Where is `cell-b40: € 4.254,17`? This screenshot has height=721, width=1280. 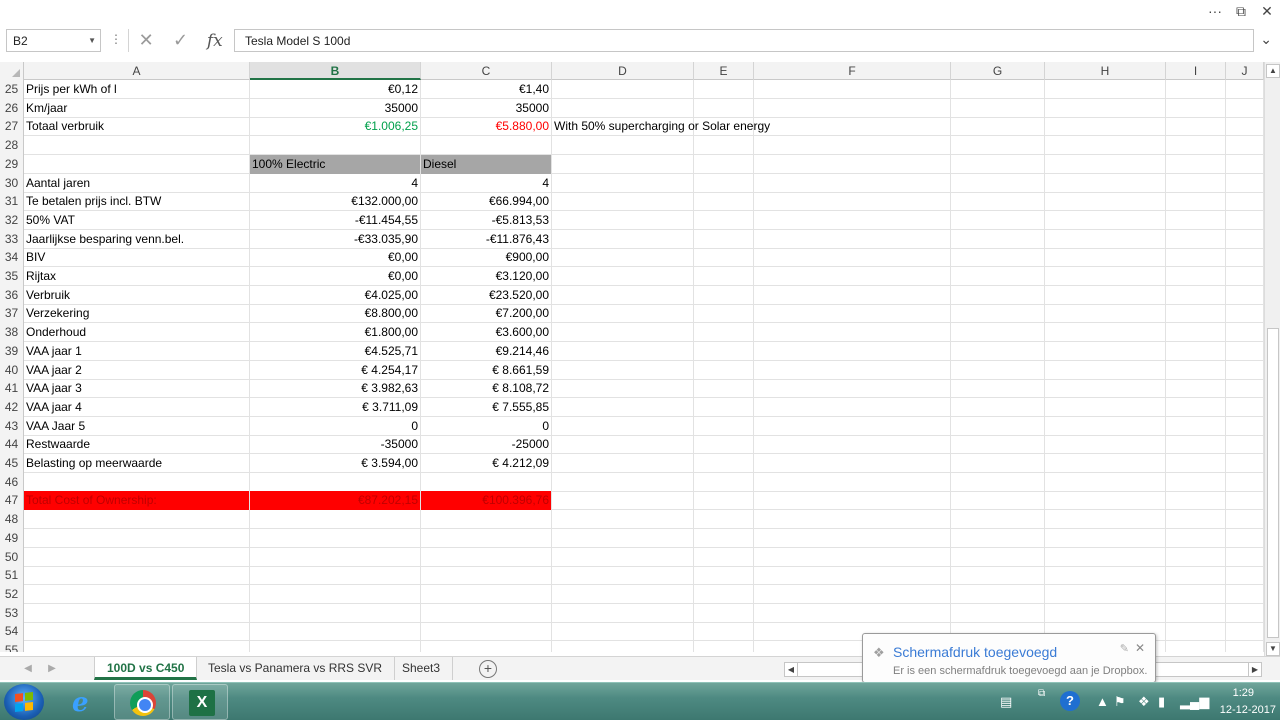
cell-b40: € 4.254,17 is located at coordinates (335, 370).